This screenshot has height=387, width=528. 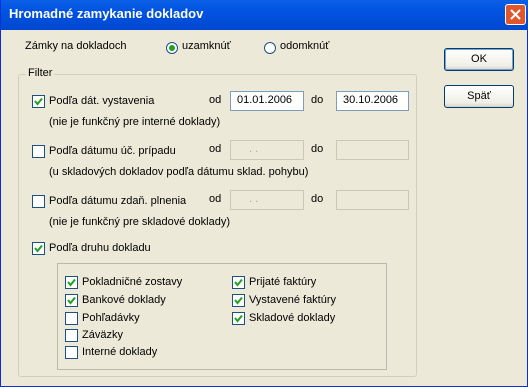 What do you see at coordinates (102, 335) in the screenshot?
I see `doc-type-item-label: Záväzky` at bounding box center [102, 335].